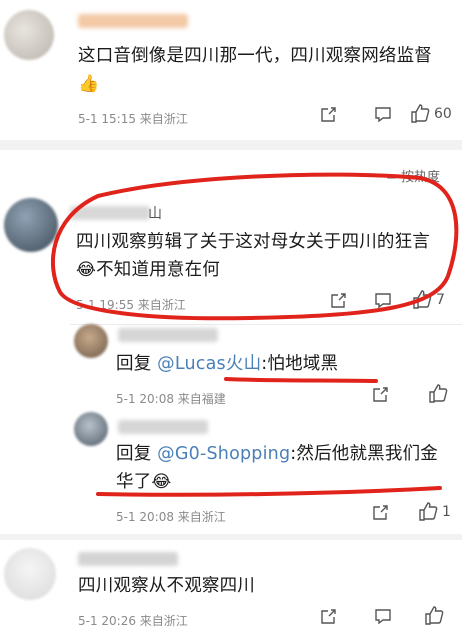 The width and height of the screenshot is (462, 640). Describe the element at coordinates (446, 511) in the screenshot. I see `like-count: 1` at that location.